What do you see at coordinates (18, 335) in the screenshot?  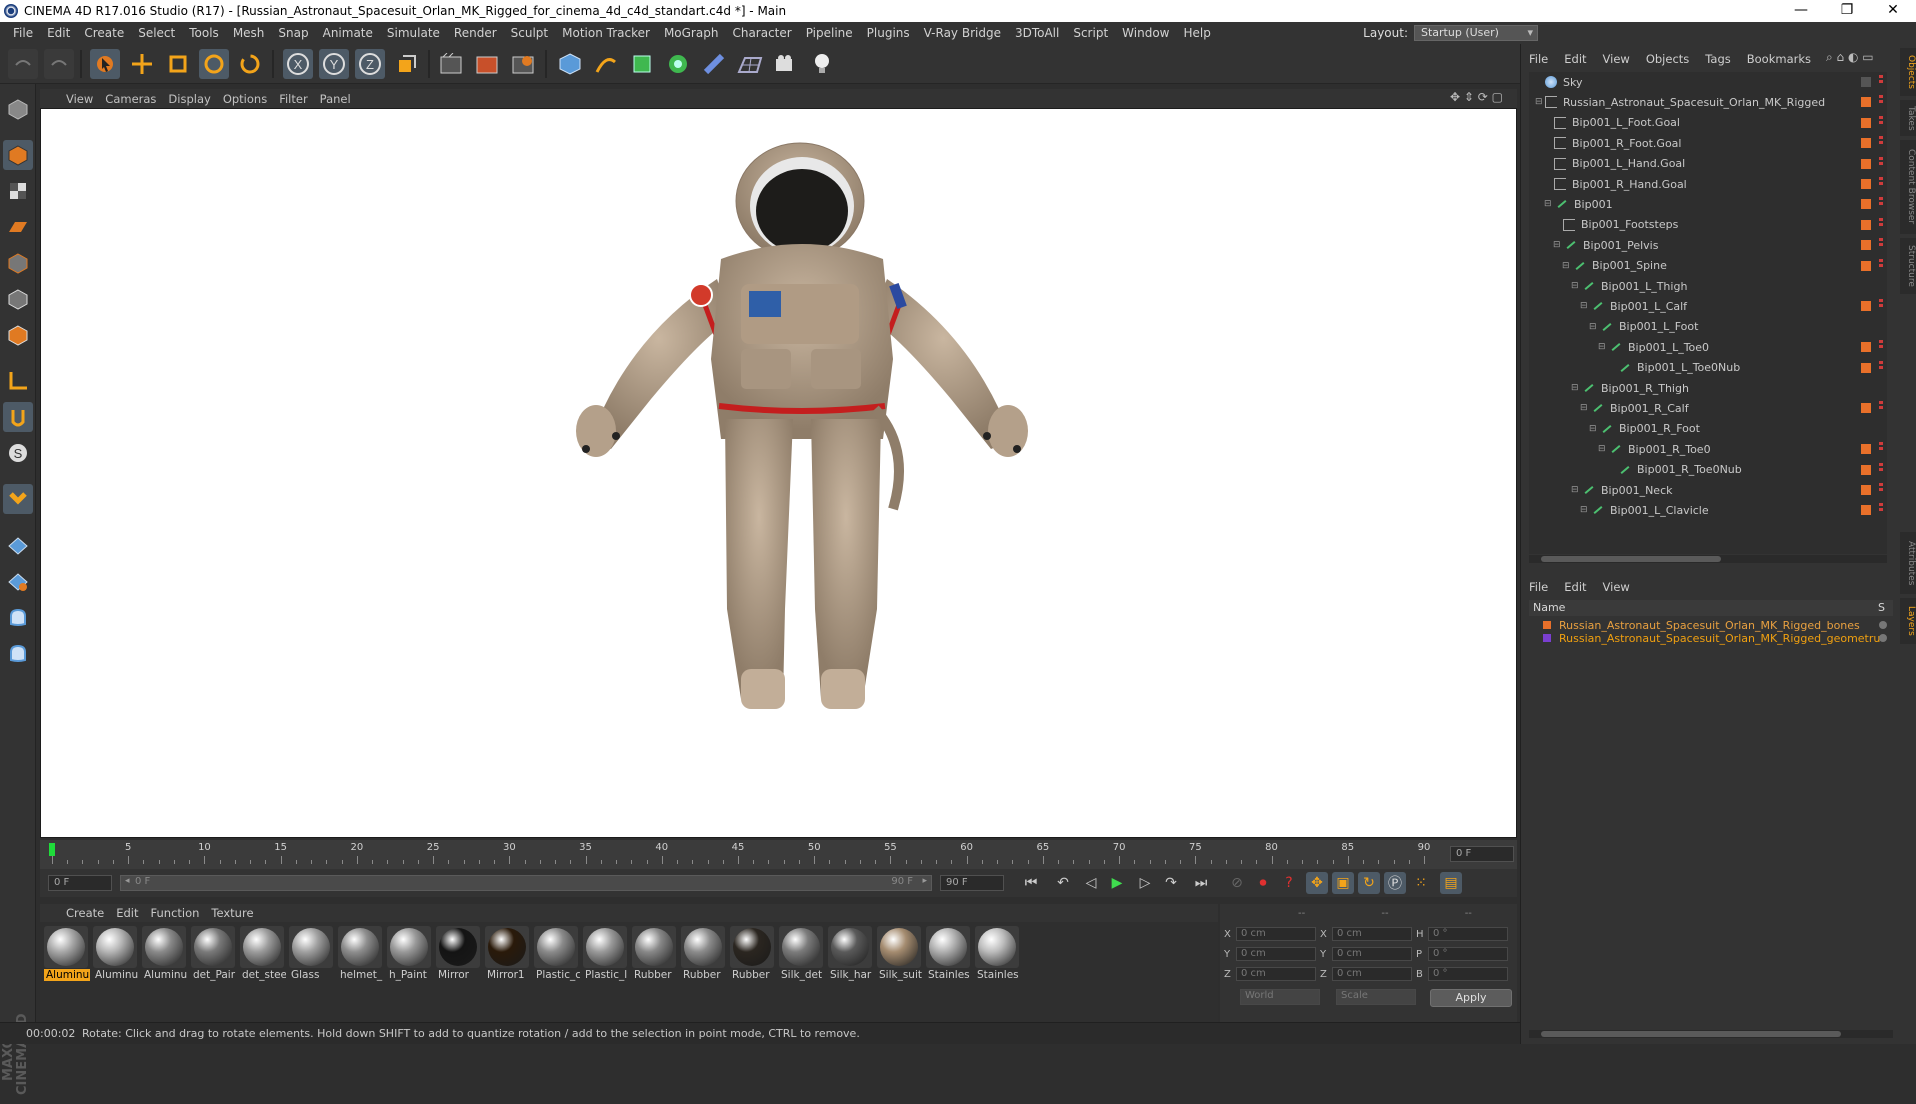 I see `polygons-mode-icon` at bounding box center [18, 335].